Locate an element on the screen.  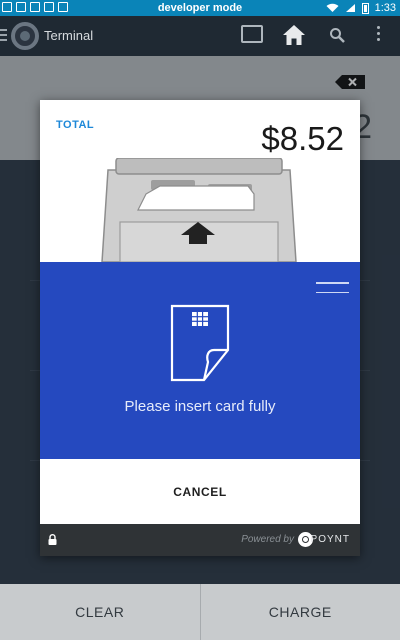
chip-card-icon is located at coordinates (200, 343).